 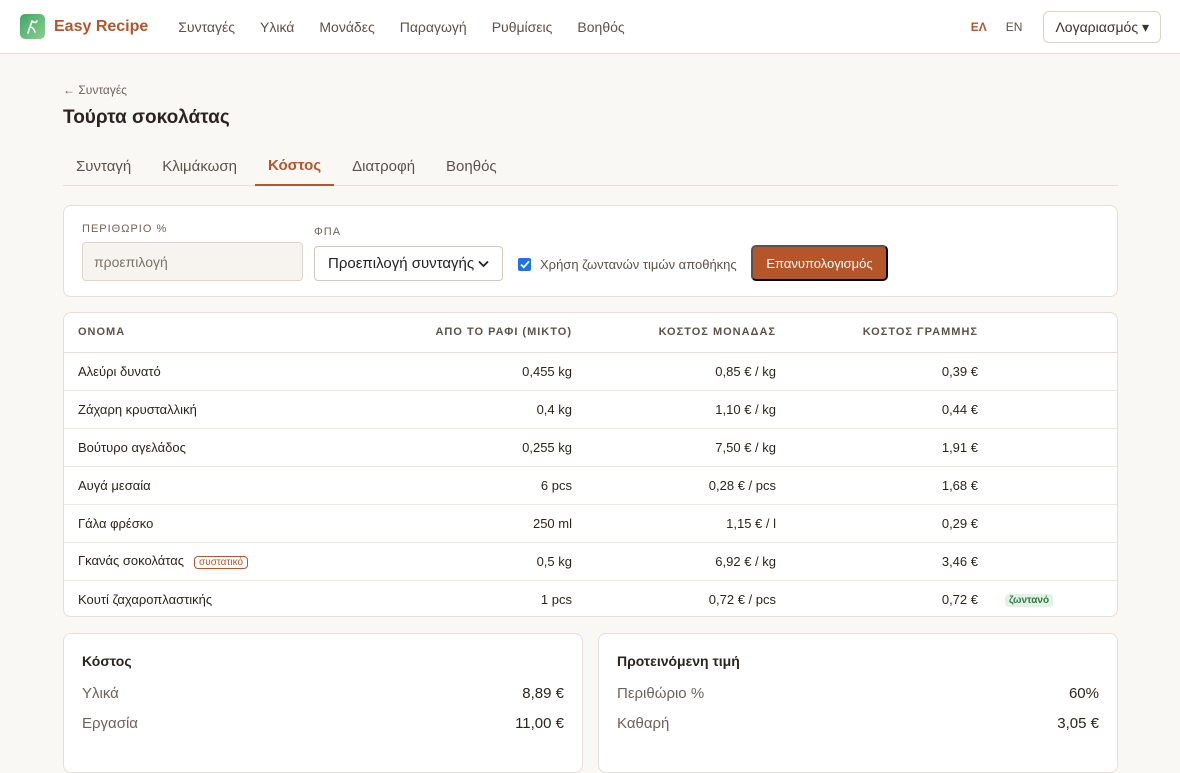 I want to click on suggested-price-title: Προτεινόμενη τιμή, so click(x=678, y=661).